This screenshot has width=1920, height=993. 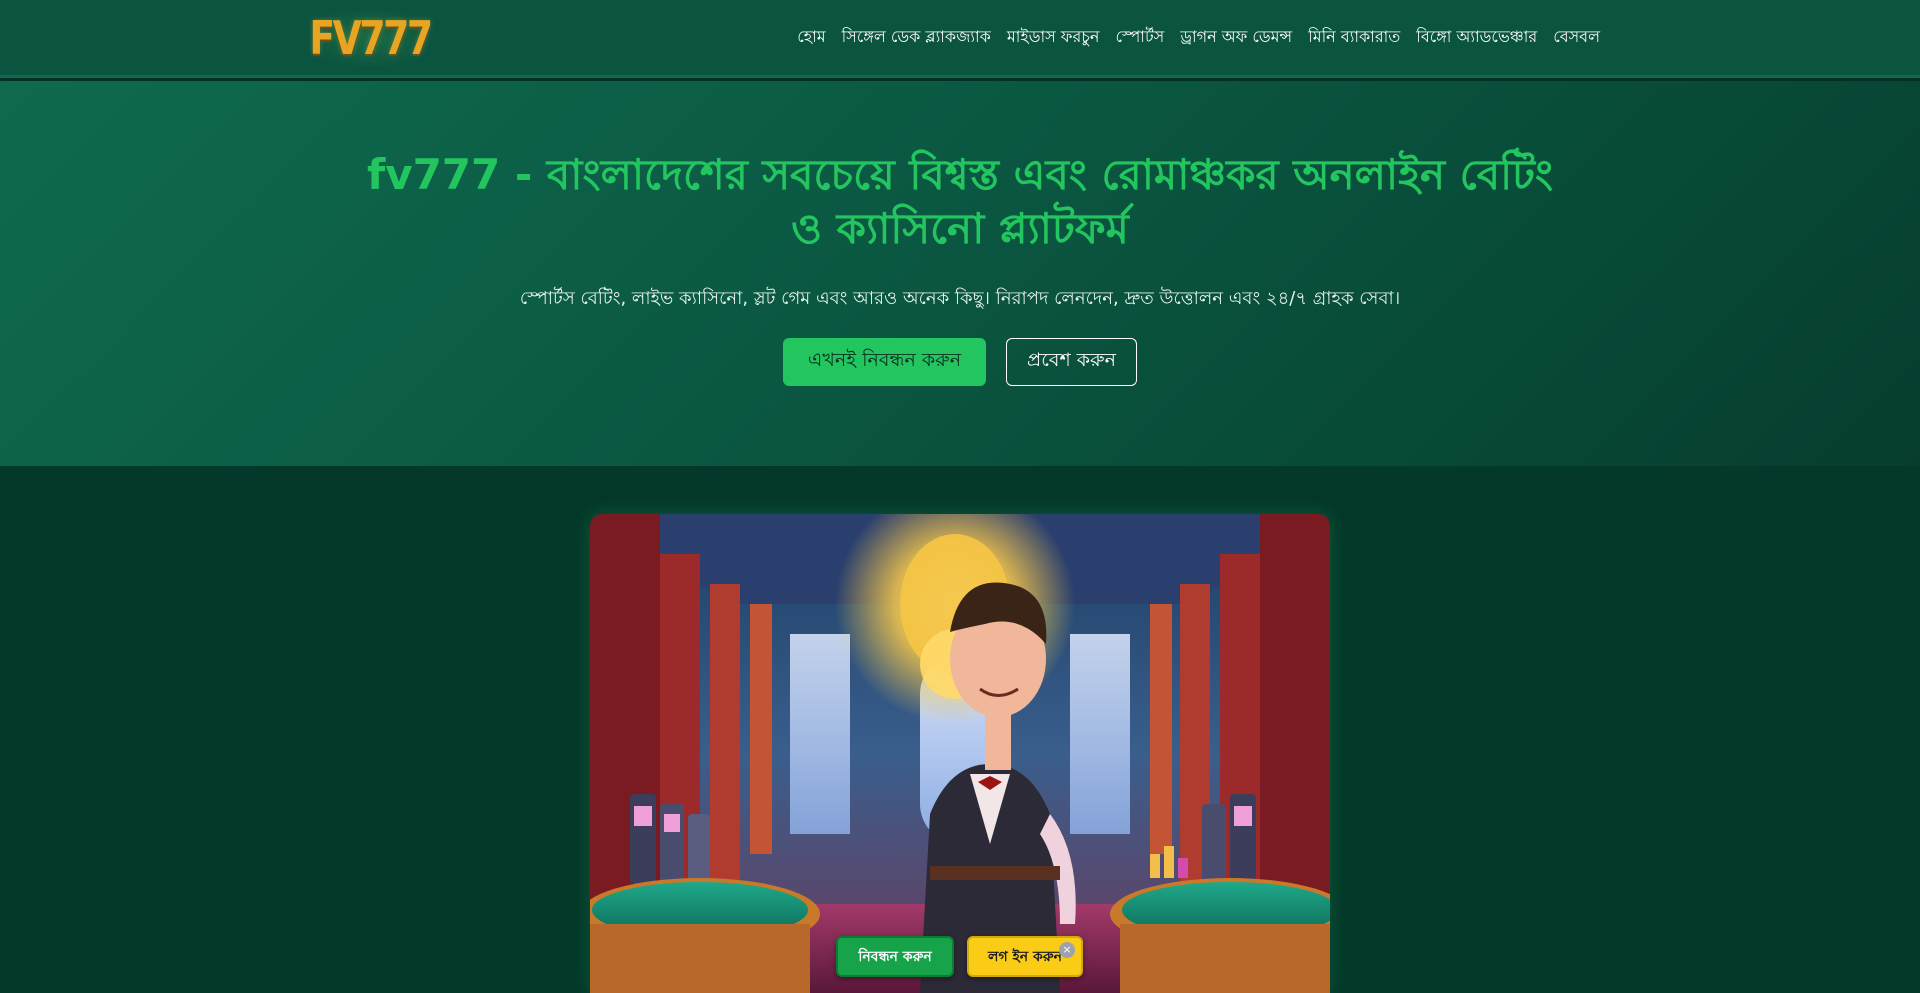 I want to click on register-now-button: এখনই নিবন্ধন করুন, so click(x=884, y=362).